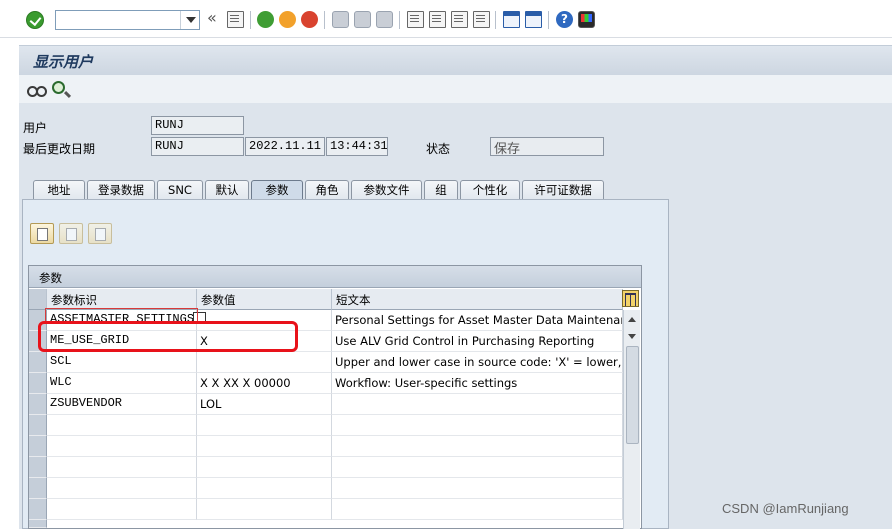 Image resolution: width=892 pixels, height=529 pixels. Describe the element at coordinates (197, 146) in the screenshot. I see `last-changed-by-field: RUNJ` at that location.